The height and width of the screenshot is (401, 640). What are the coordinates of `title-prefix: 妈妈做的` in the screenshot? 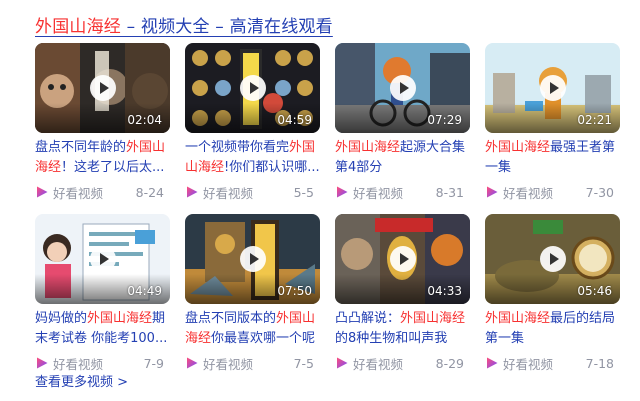 It's located at (61, 318).